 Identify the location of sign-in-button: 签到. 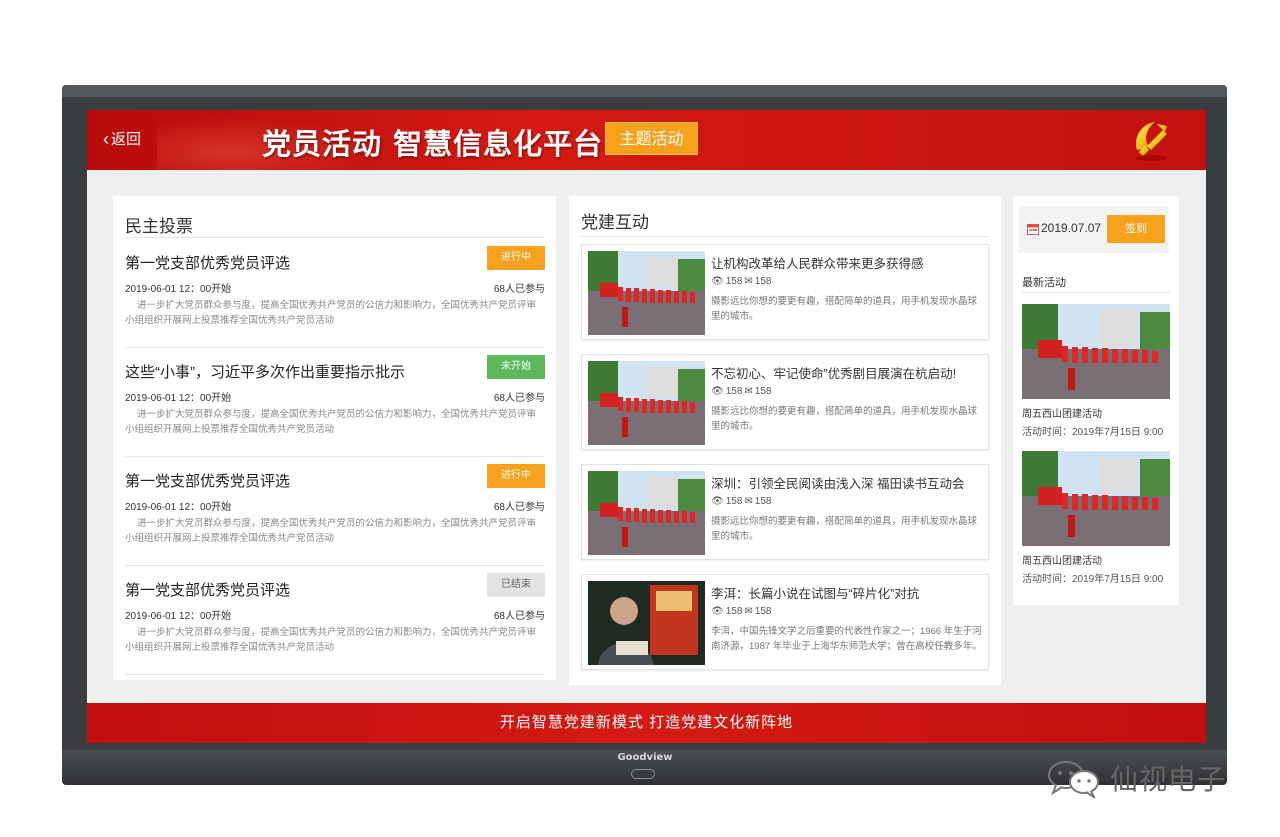
(1136, 229).